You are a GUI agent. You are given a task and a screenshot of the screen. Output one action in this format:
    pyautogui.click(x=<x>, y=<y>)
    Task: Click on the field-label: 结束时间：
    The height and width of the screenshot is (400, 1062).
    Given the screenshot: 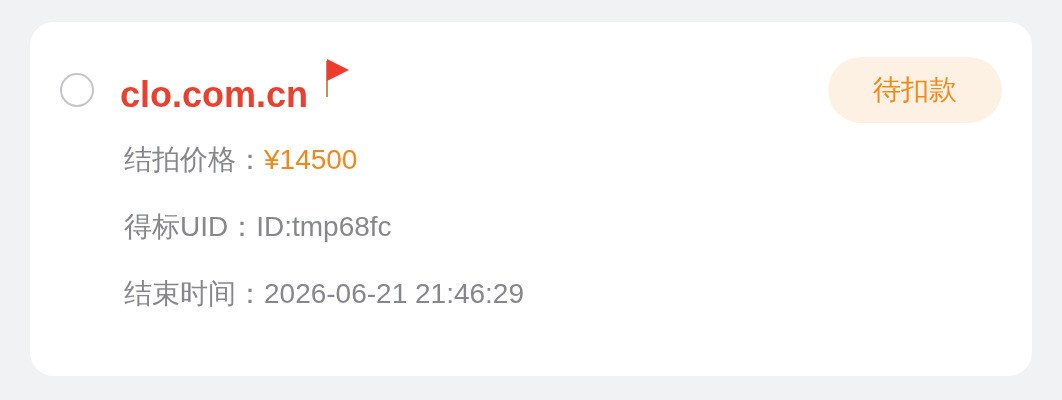 What is the action you would take?
    pyautogui.click(x=194, y=294)
    